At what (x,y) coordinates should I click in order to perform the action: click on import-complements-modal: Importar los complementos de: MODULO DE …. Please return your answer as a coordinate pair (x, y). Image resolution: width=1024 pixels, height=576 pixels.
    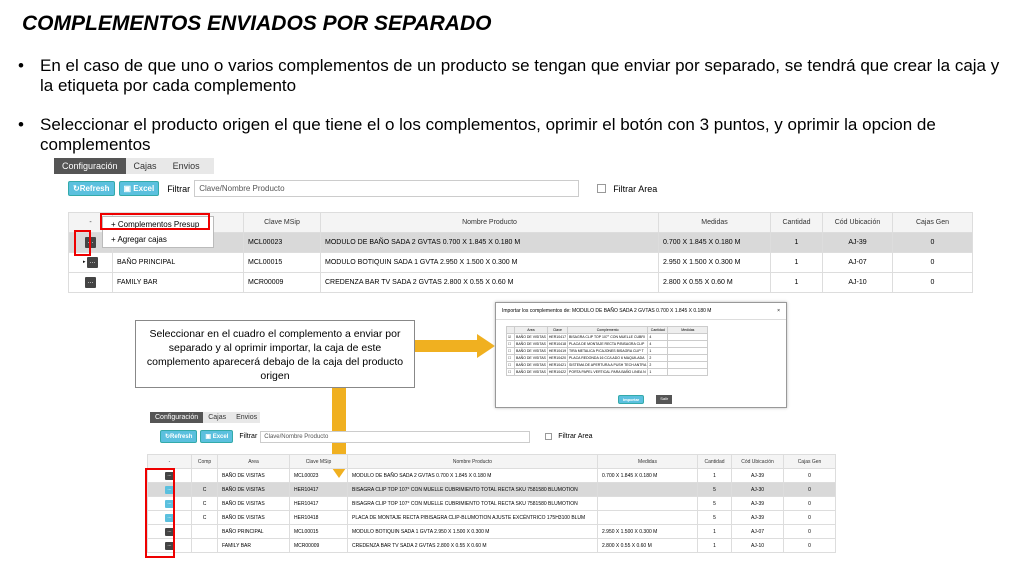
    Looking at the image, I should click on (641, 355).